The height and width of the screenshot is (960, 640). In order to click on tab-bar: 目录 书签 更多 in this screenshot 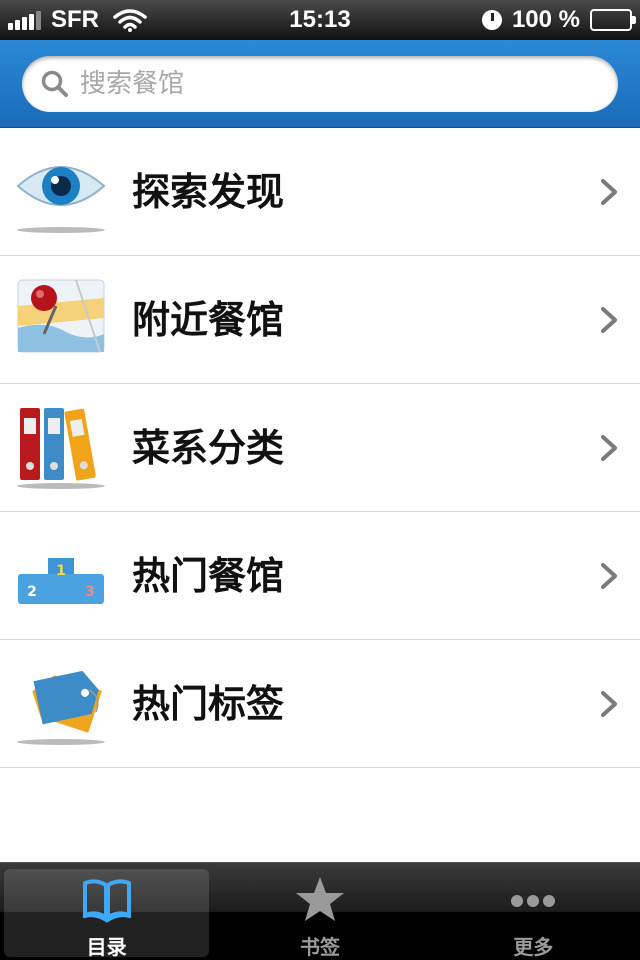, I will do `click(320, 911)`.